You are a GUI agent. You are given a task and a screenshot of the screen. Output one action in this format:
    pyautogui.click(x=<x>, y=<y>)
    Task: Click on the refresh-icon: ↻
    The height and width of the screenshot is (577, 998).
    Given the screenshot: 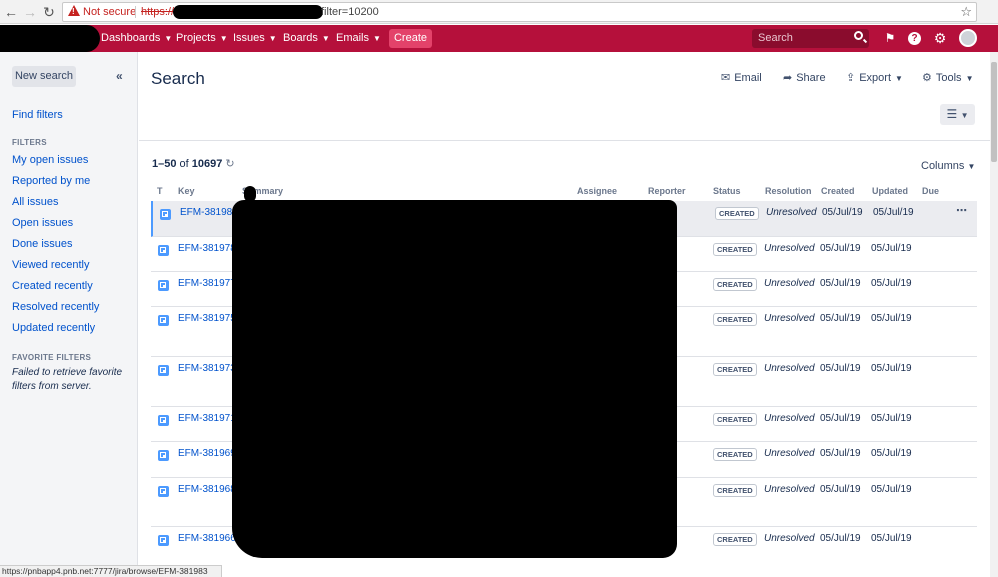 What is the action you would take?
    pyautogui.click(x=229, y=164)
    